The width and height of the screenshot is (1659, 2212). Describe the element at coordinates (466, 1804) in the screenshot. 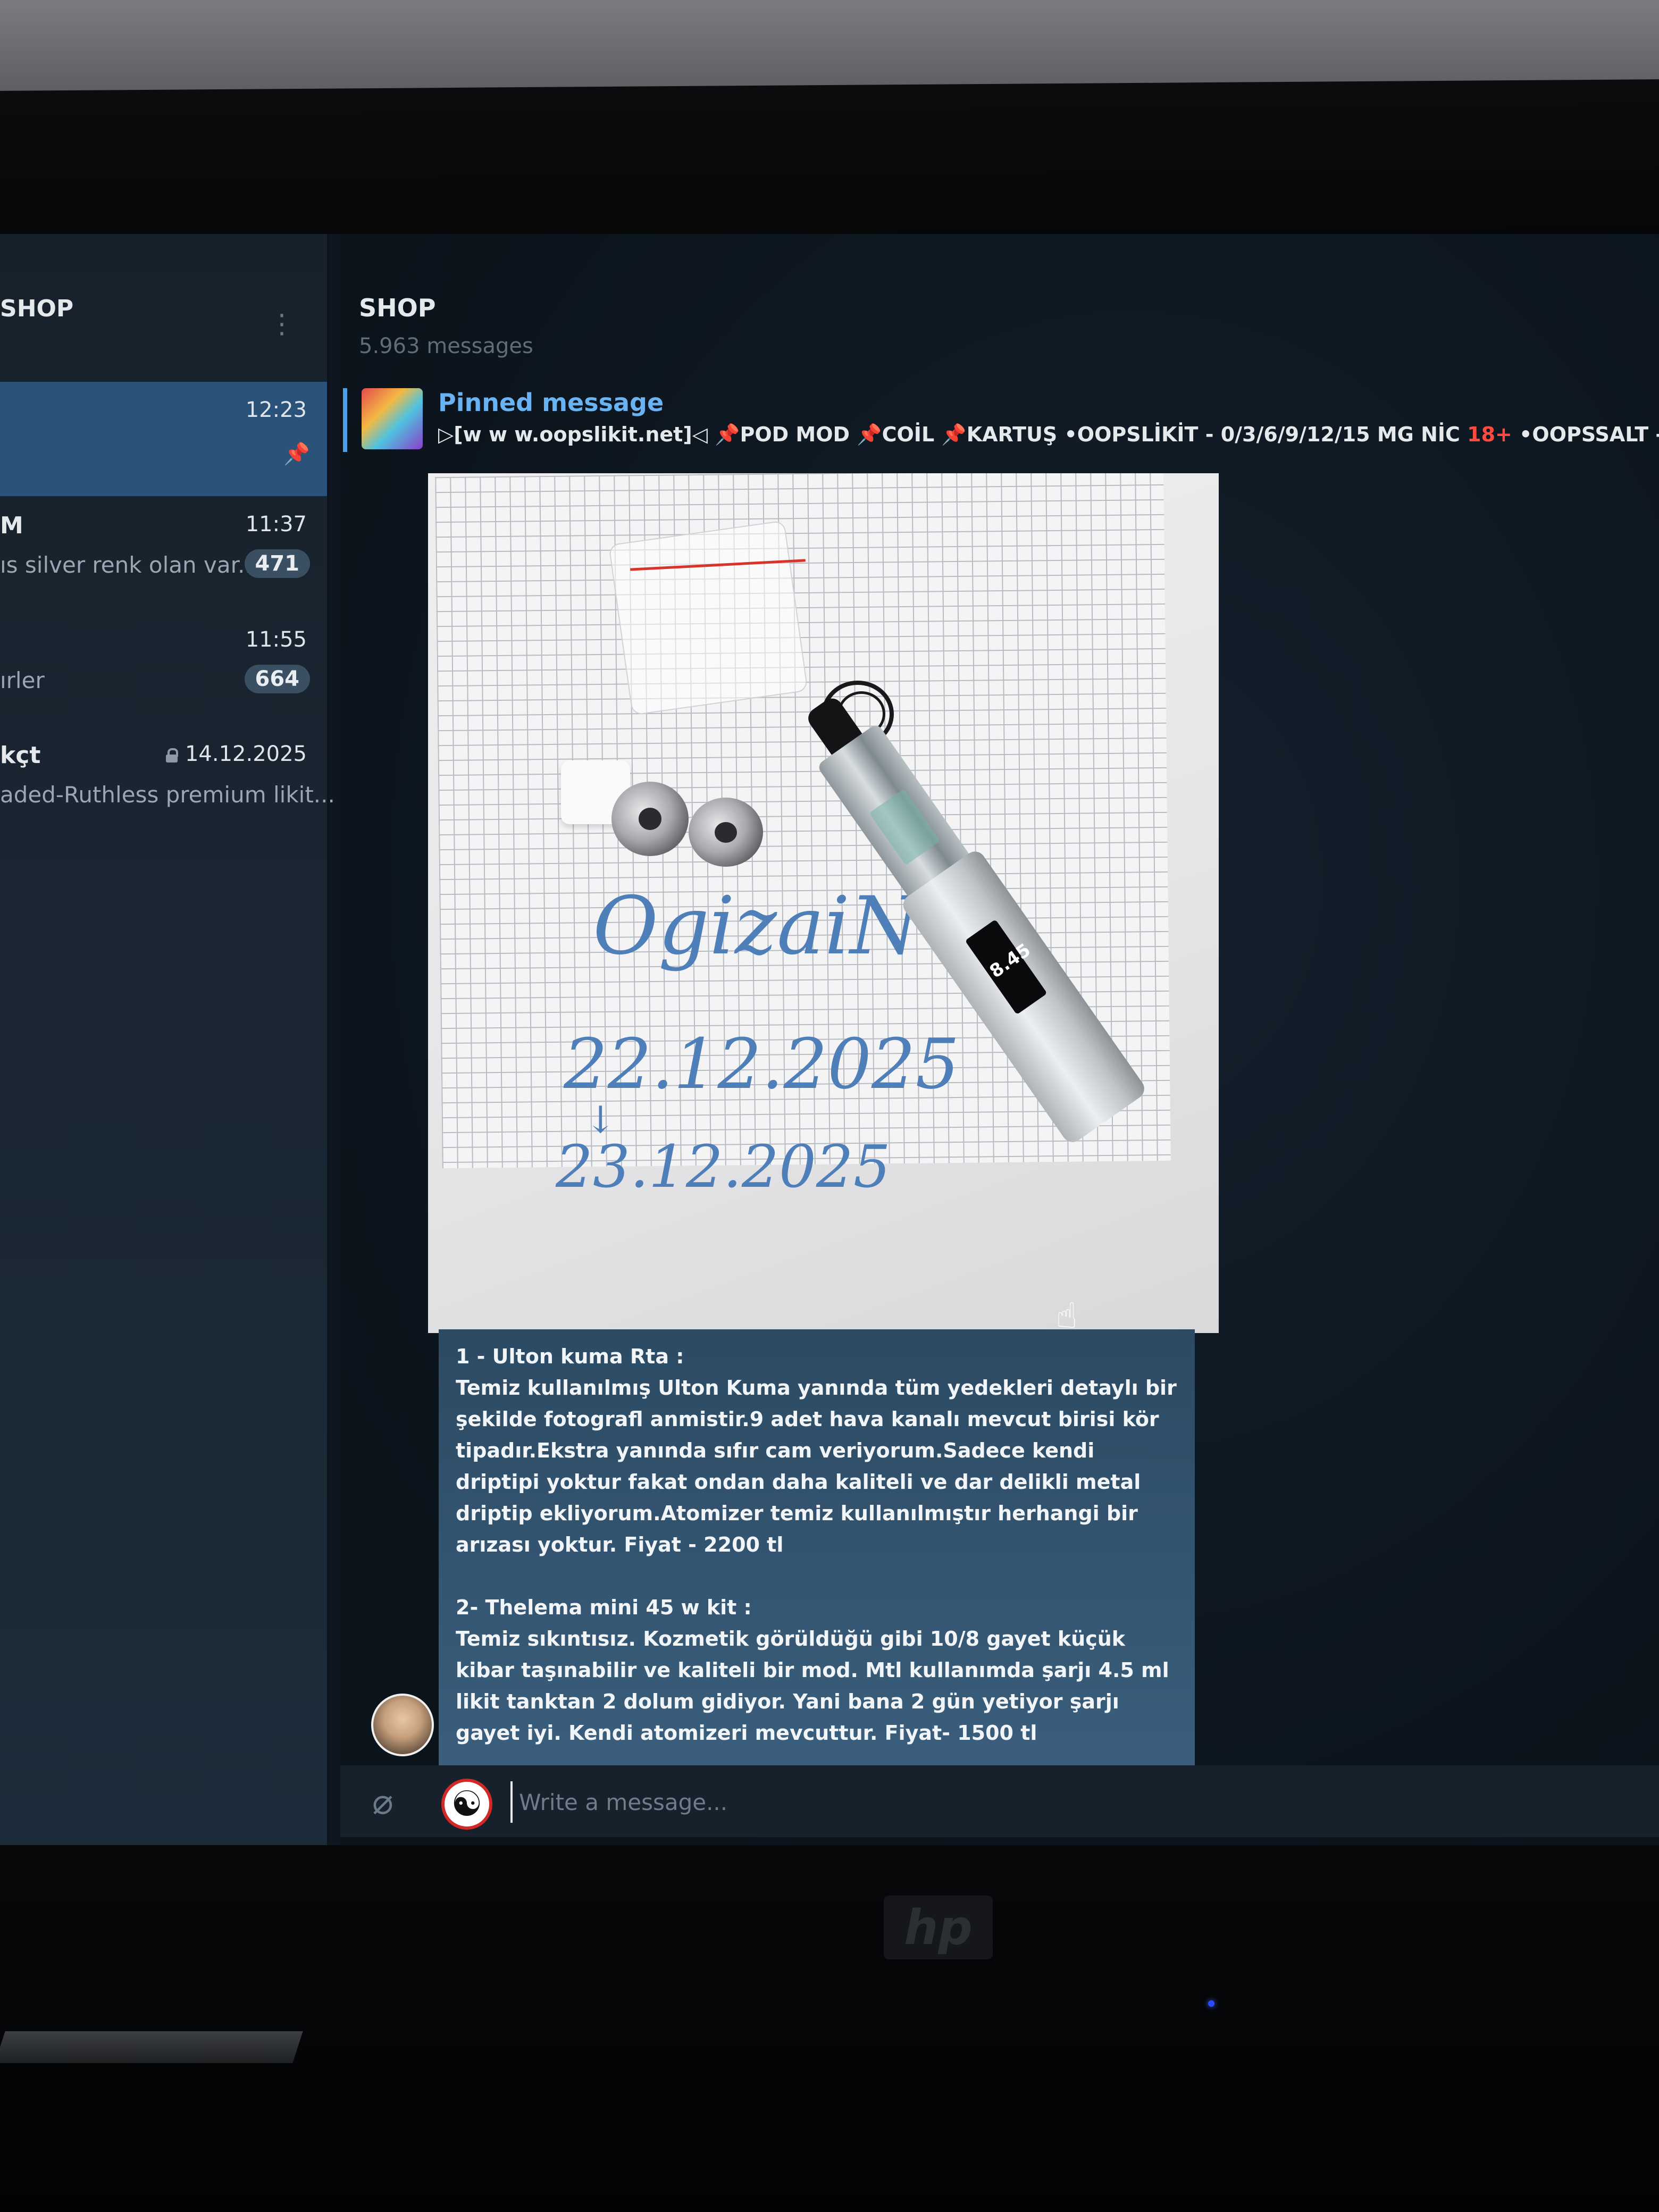

I see `yin-yang-icon: ☯` at that location.